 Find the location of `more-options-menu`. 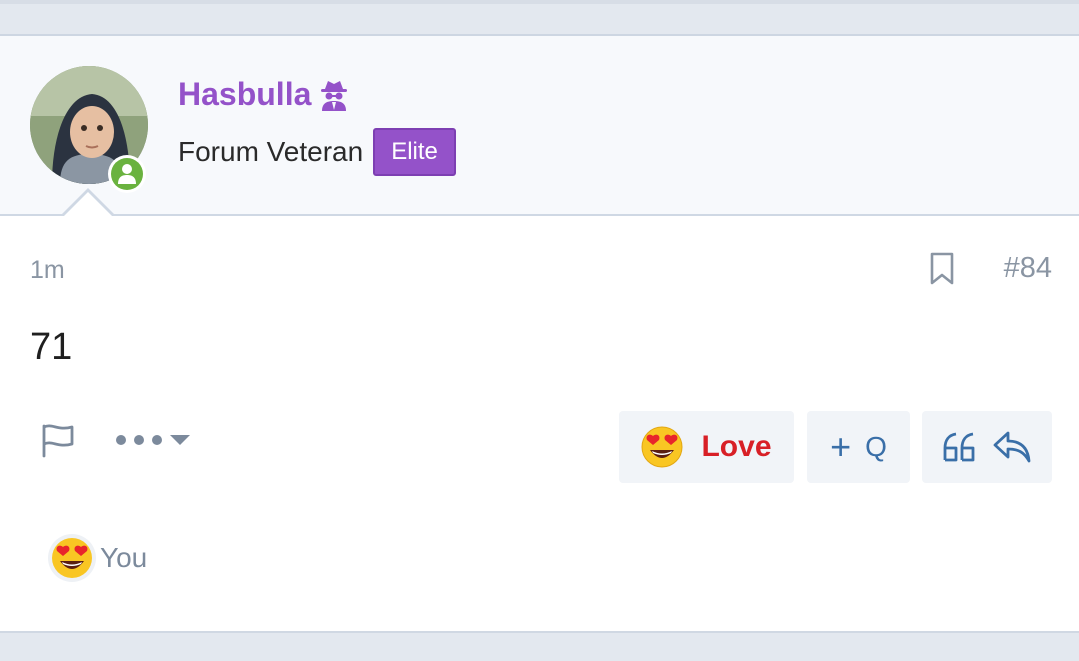

more-options-menu is located at coordinates (153, 440).